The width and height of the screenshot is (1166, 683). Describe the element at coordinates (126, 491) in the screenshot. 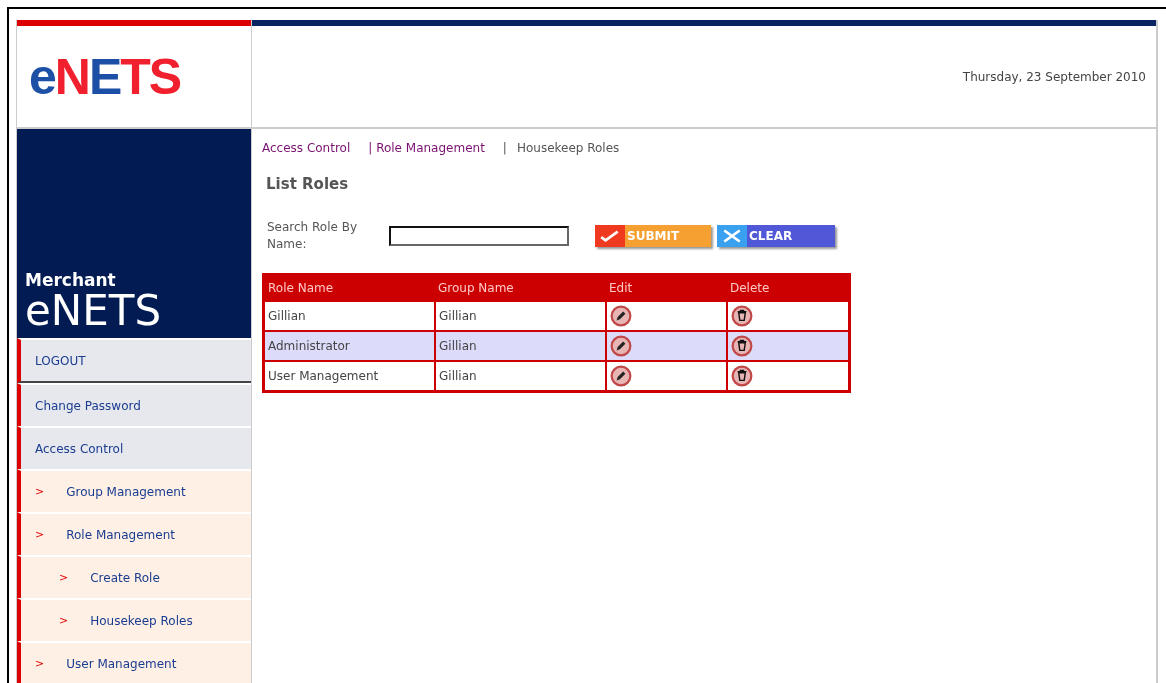

I see `sidebar-label: Group Management` at that location.